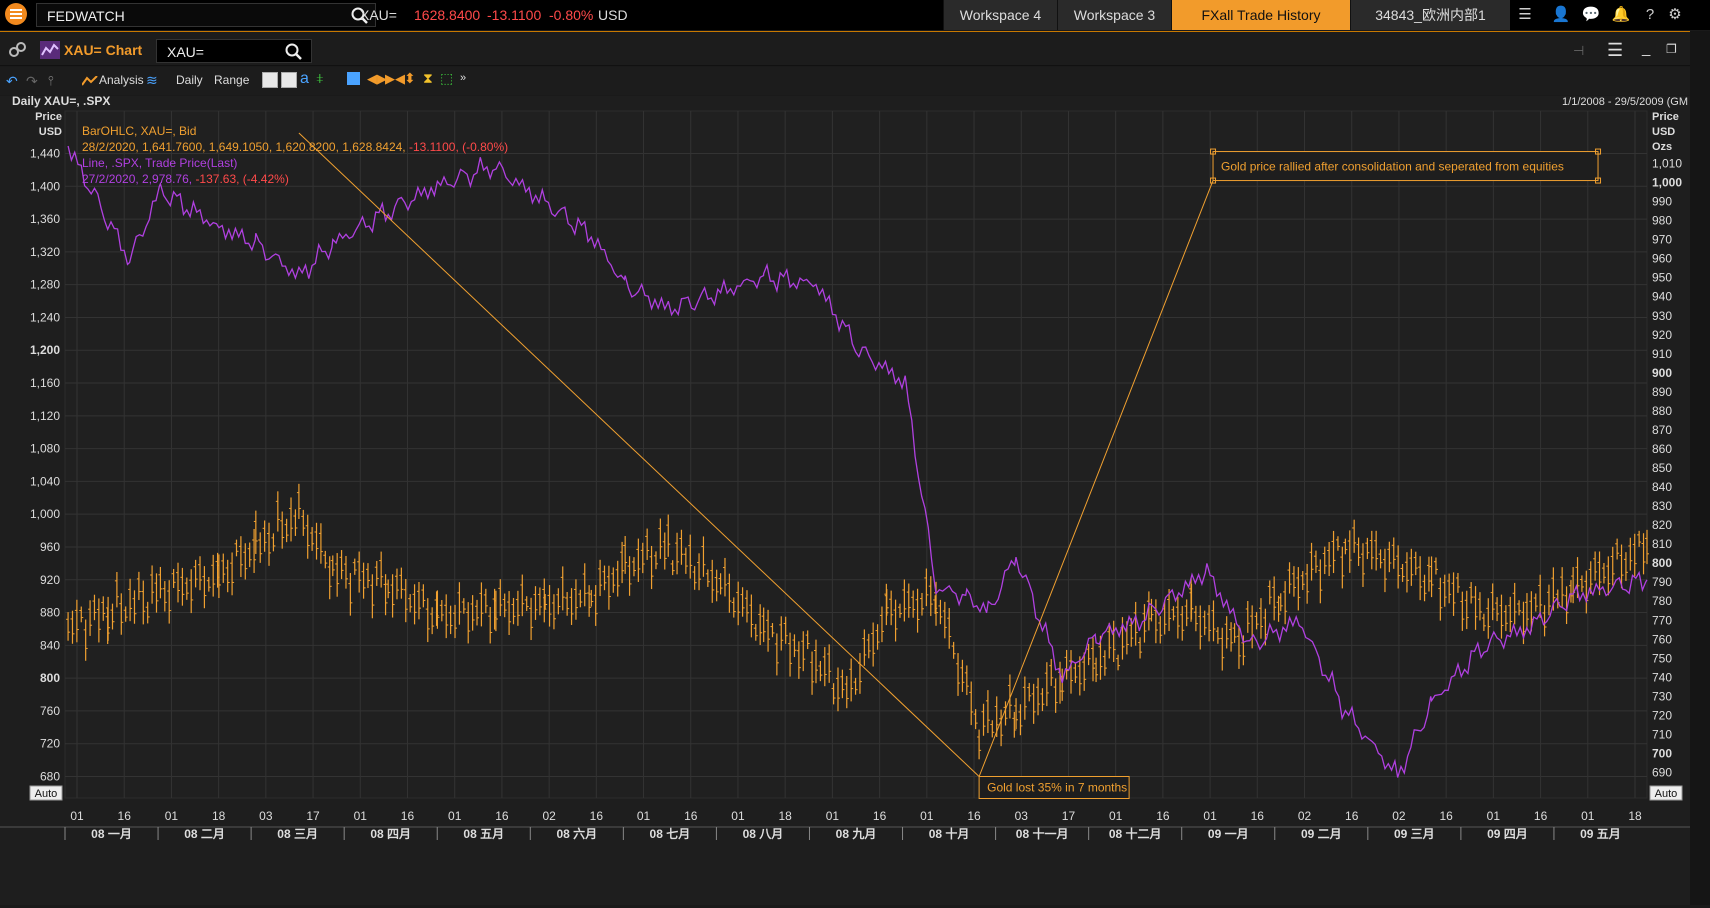 The width and height of the screenshot is (1710, 908). What do you see at coordinates (15, 15) in the screenshot?
I see `app-logo-icon` at bounding box center [15, 15].